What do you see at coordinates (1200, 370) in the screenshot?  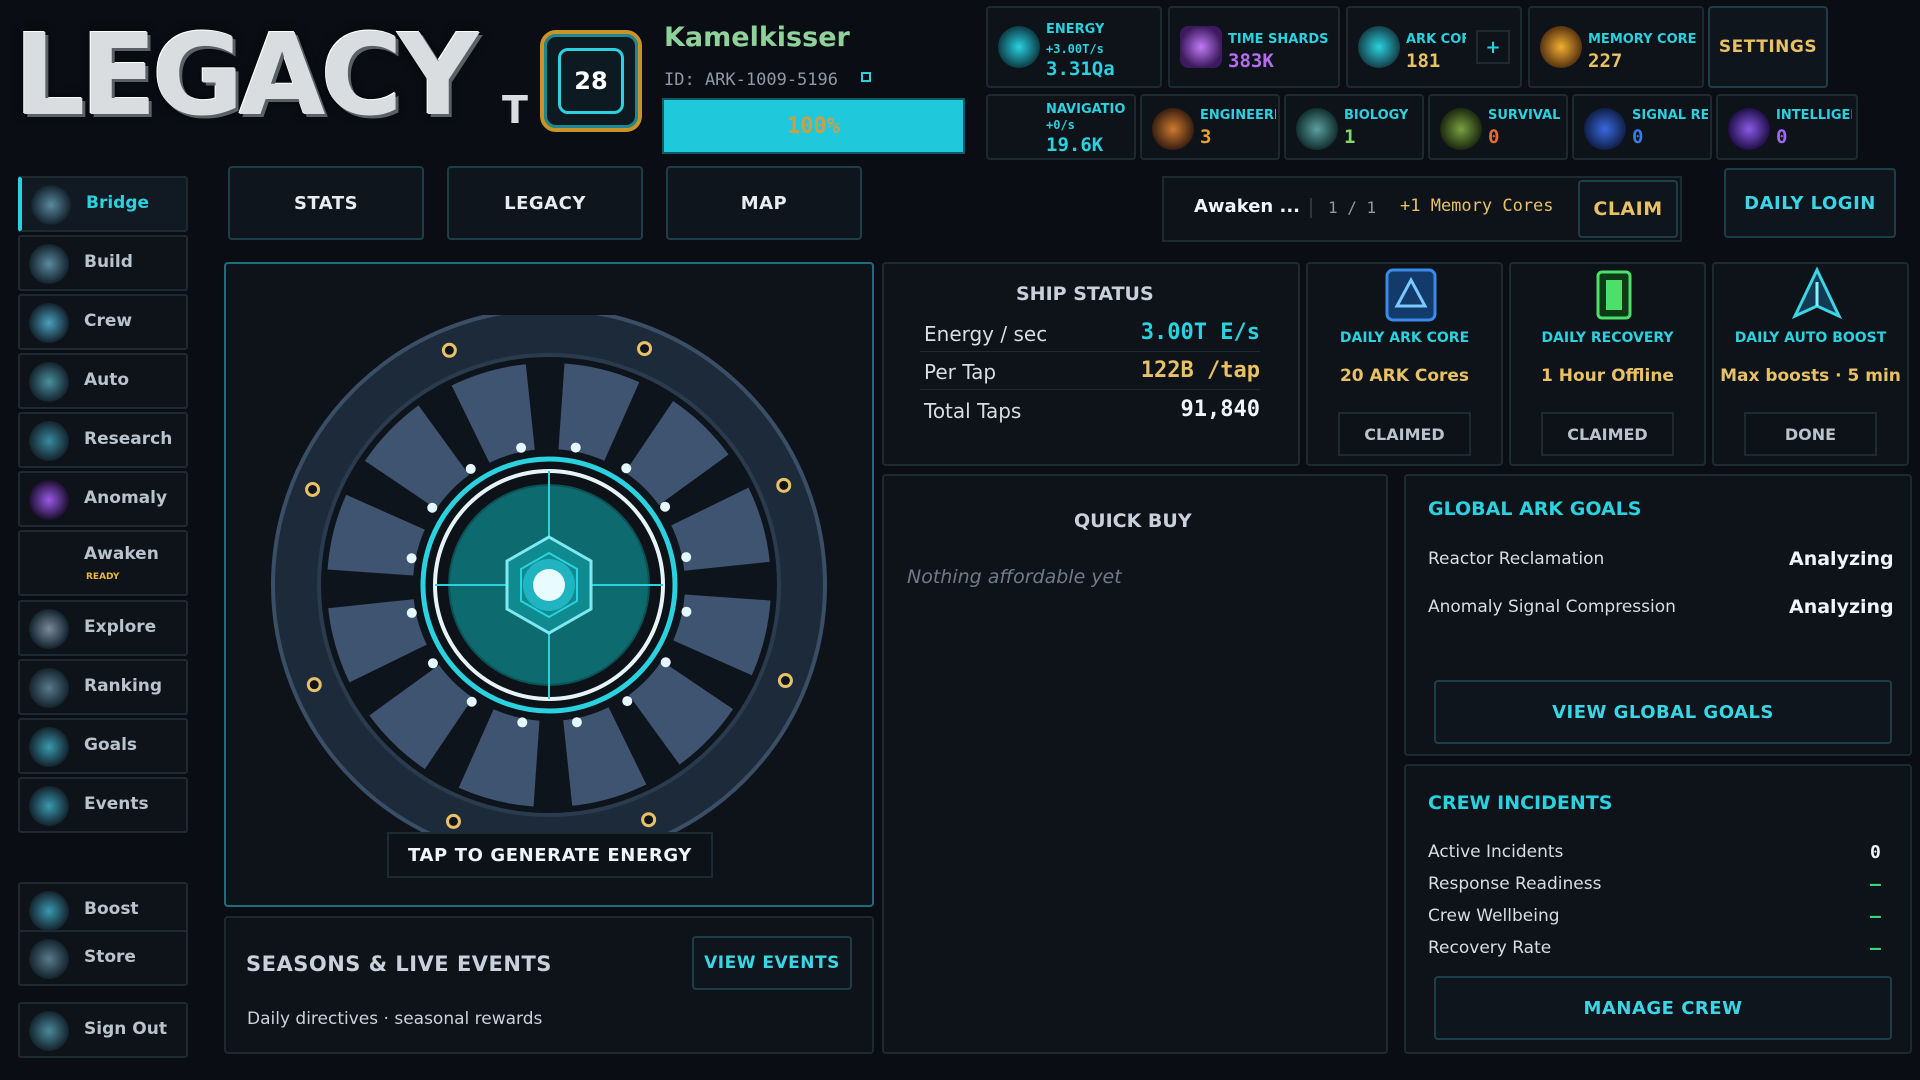 I see `stat-value: 122B /tap` at bounding box center [1200, 370].